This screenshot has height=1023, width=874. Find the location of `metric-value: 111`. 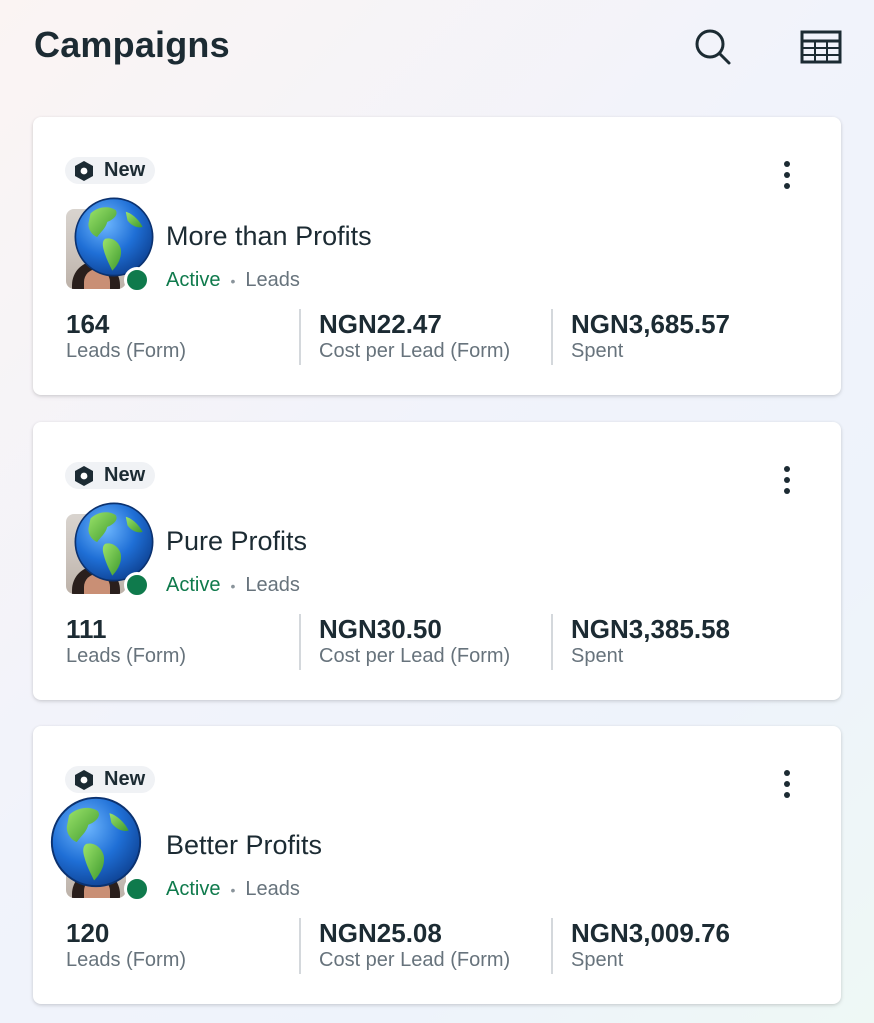

metric-value: 111 is located at coordinates (86, 629).